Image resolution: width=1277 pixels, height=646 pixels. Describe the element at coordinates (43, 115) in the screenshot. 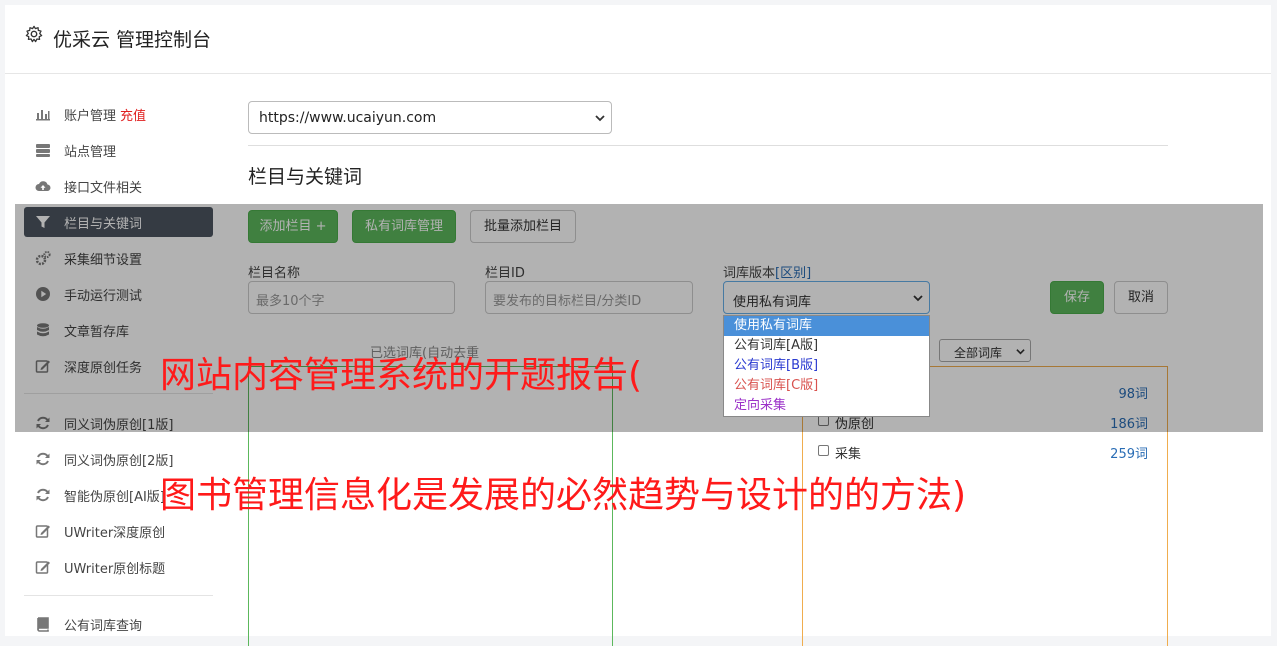

I see `bar-chart-icon` at that location.